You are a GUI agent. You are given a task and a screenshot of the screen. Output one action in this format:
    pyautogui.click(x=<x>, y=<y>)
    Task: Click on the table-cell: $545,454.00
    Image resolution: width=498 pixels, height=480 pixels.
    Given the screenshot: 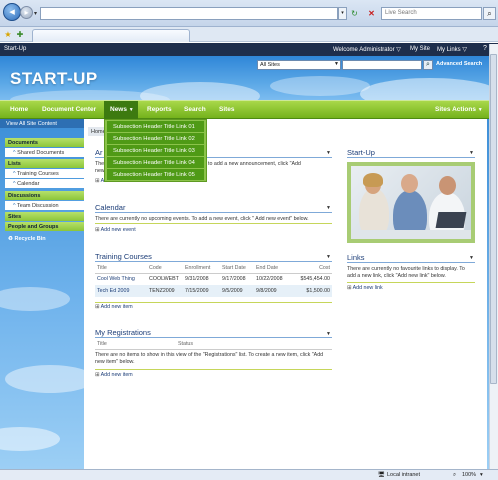 What is the action you would take?
    pyautogui.click(x=315, y=279)
    